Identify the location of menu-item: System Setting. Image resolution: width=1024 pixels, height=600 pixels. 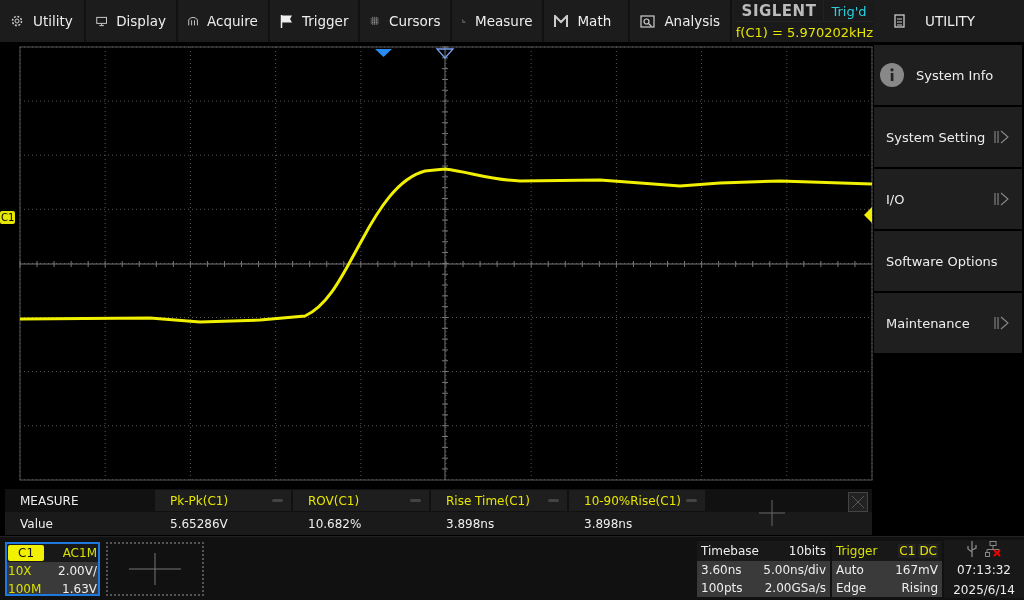
(948, 137).